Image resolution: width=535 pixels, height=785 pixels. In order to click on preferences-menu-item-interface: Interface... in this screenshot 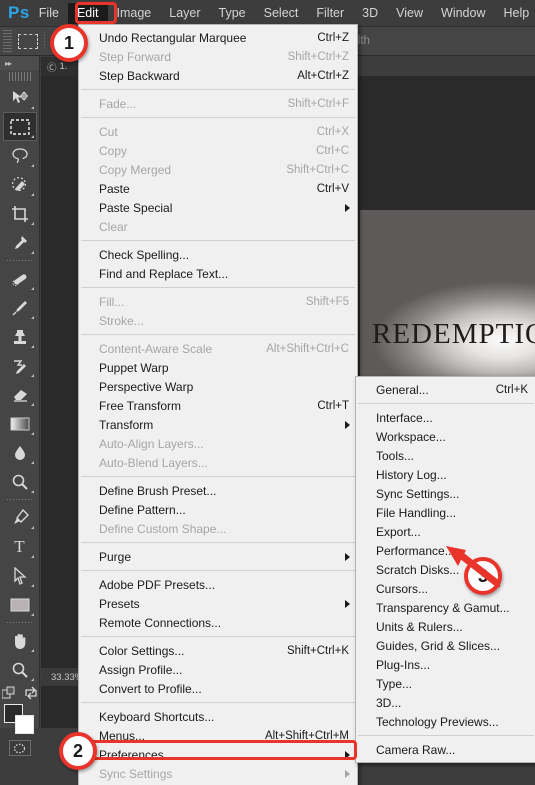, I will do `click(445, 417)`.